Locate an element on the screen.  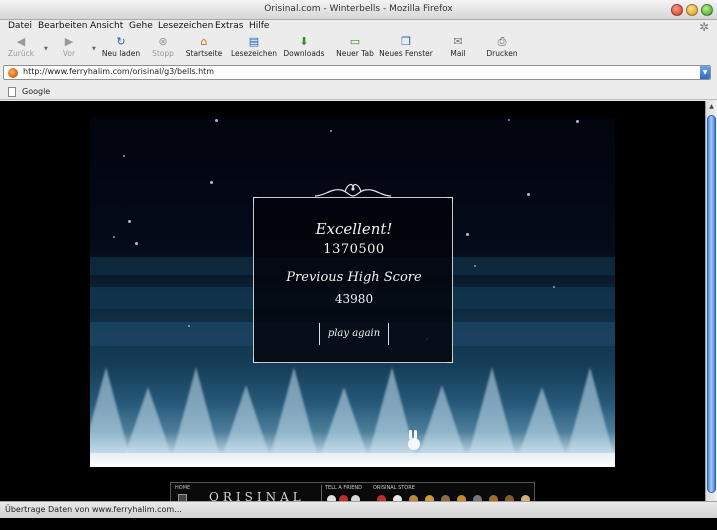
vertical-scrollbar: ▲ is located at coordinates (711, 301).